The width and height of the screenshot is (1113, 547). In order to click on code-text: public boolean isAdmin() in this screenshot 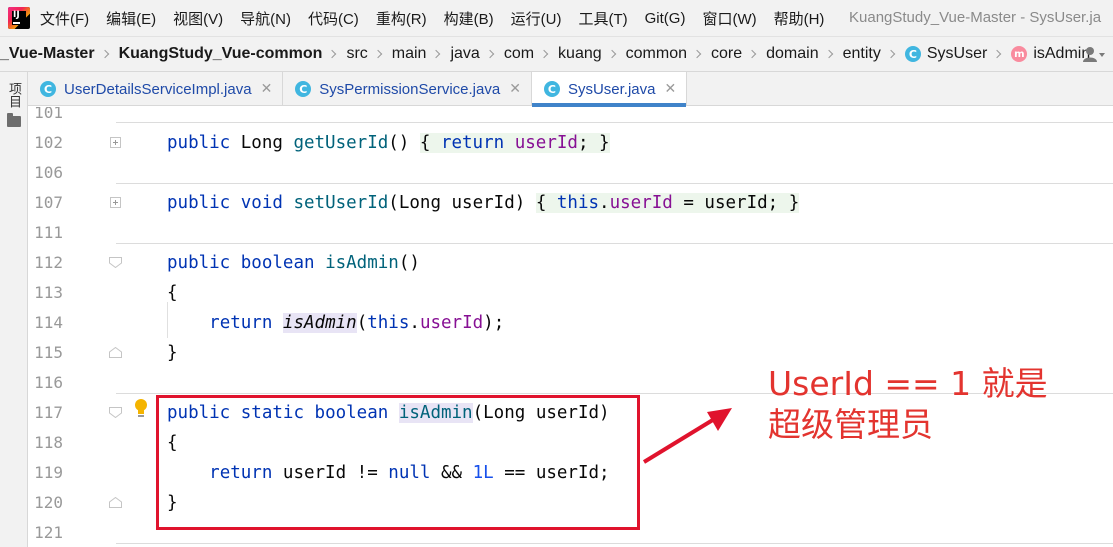, I will do `click(293, 263)`.